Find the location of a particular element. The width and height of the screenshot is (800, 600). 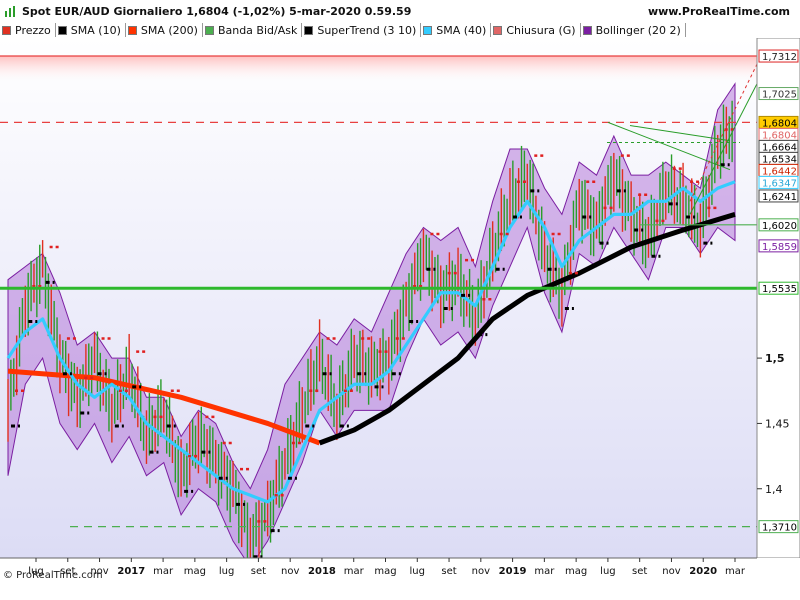

chart-icon is located at coordinates (10, 11).